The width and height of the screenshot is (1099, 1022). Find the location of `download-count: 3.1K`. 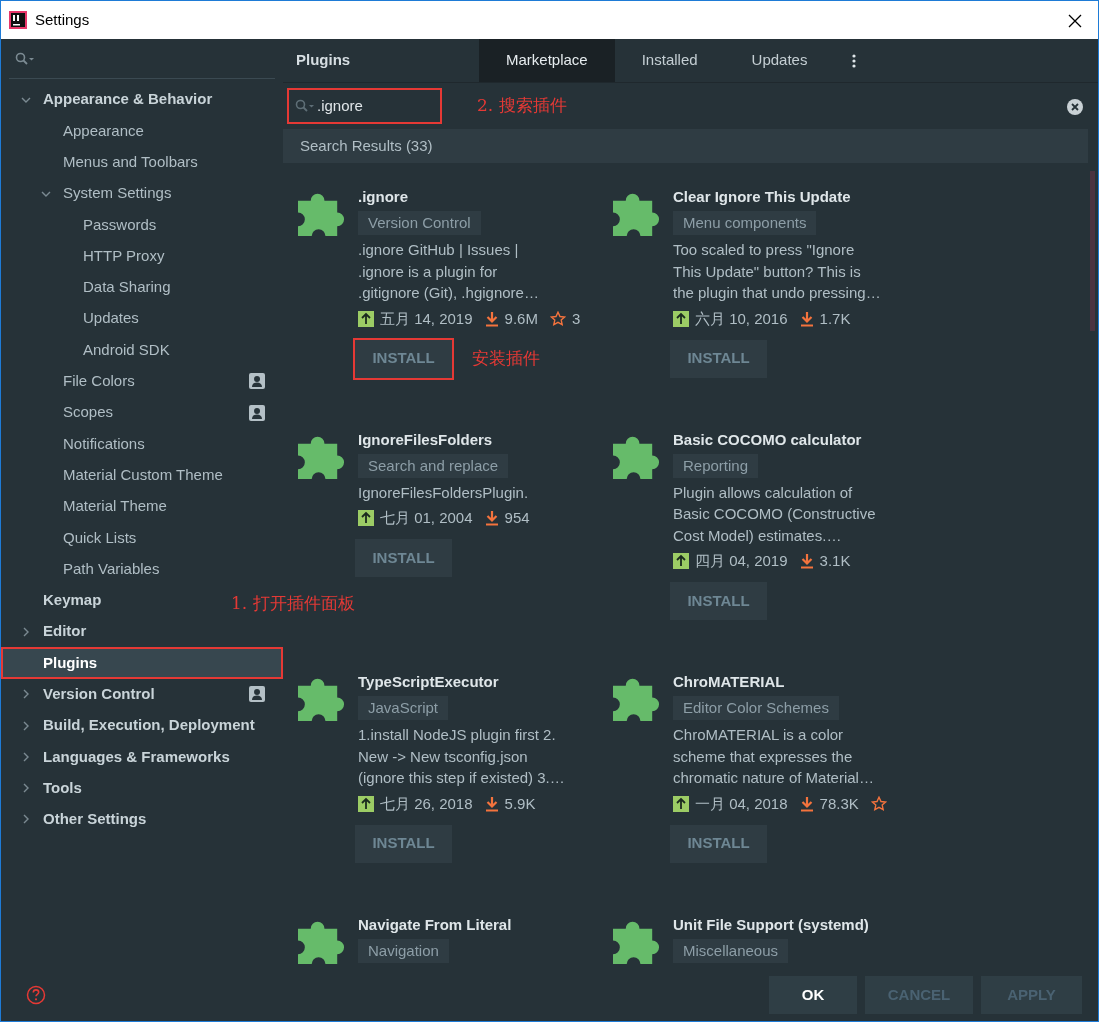

download-count: 3.1K is located at coordinates (835, 561).